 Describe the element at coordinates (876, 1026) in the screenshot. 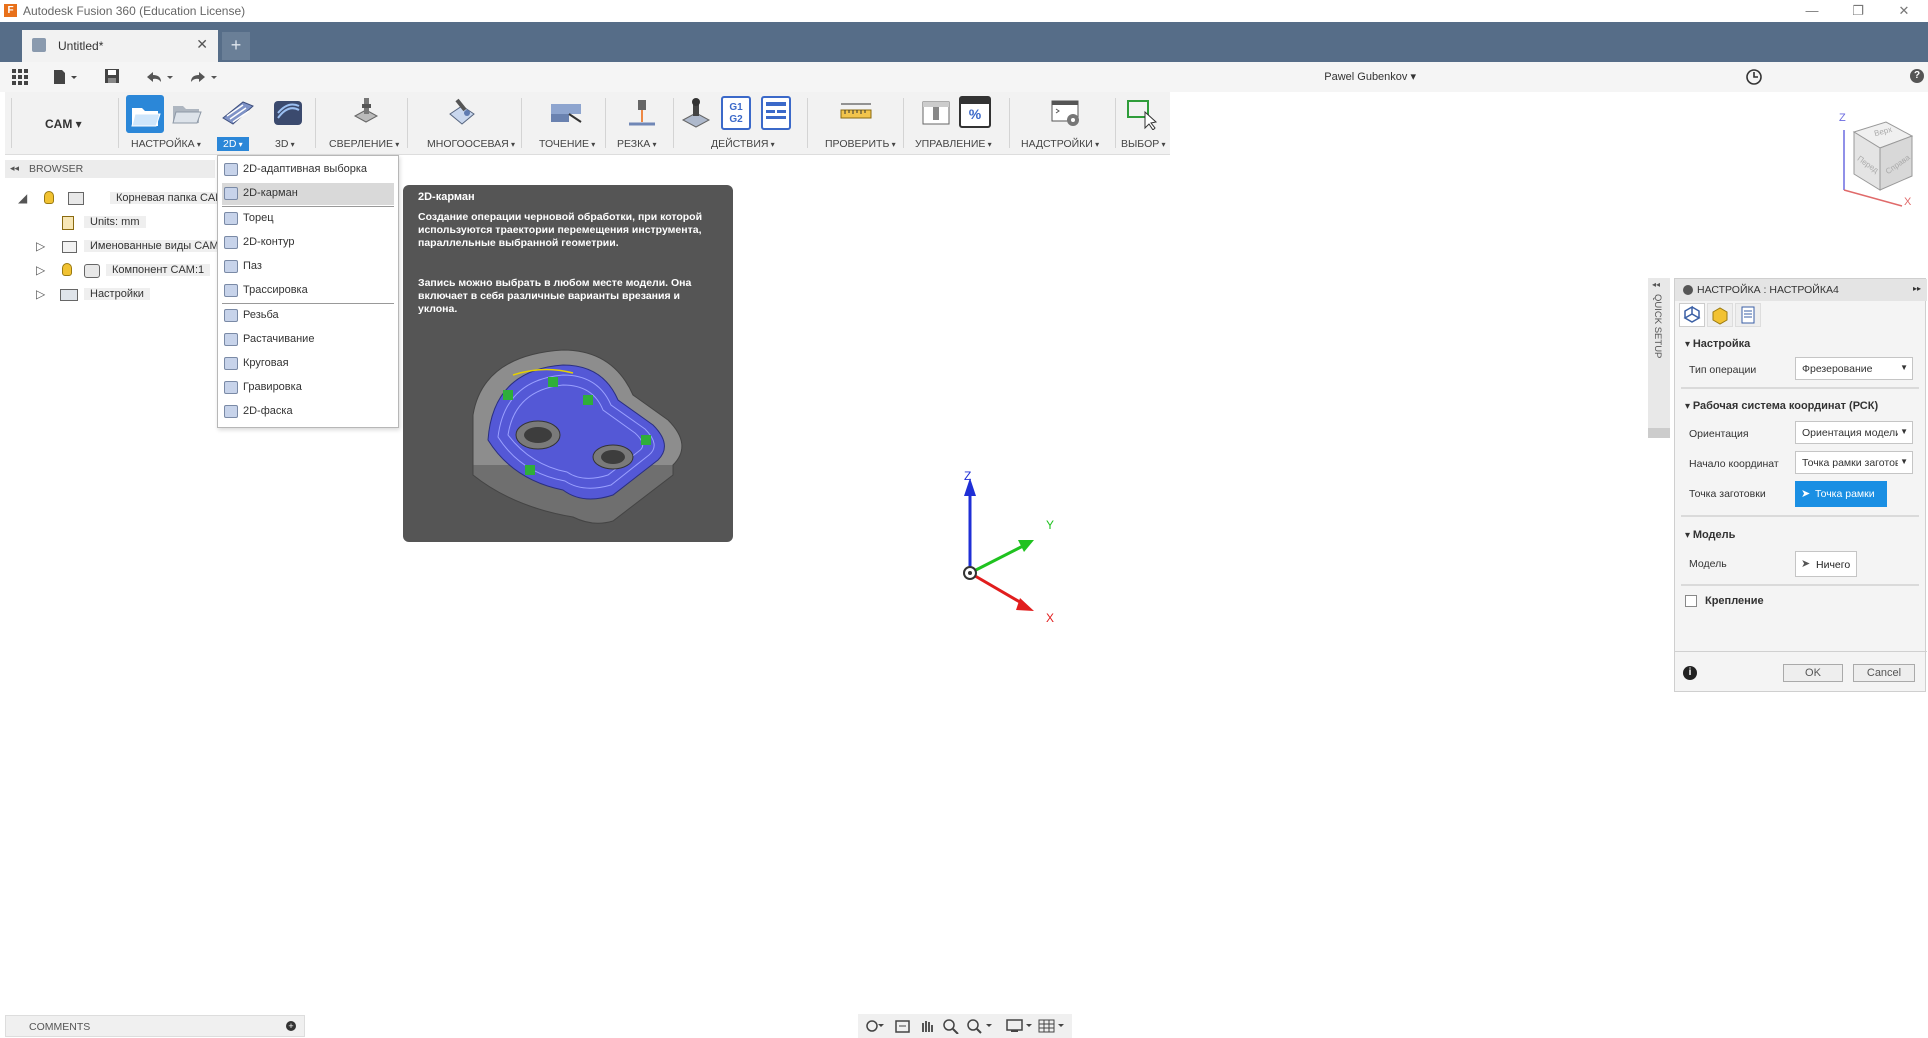

I see `orbit-icon` at that location.